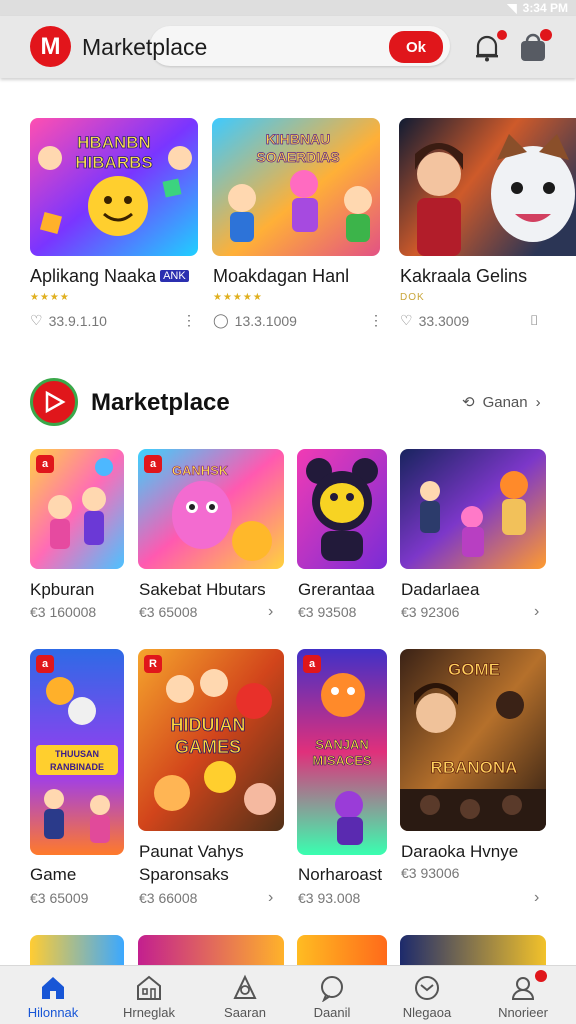 Image resolution: width=576 pixels, height=1024 pixels. I want to click on cart-badge, so click(546, 35).